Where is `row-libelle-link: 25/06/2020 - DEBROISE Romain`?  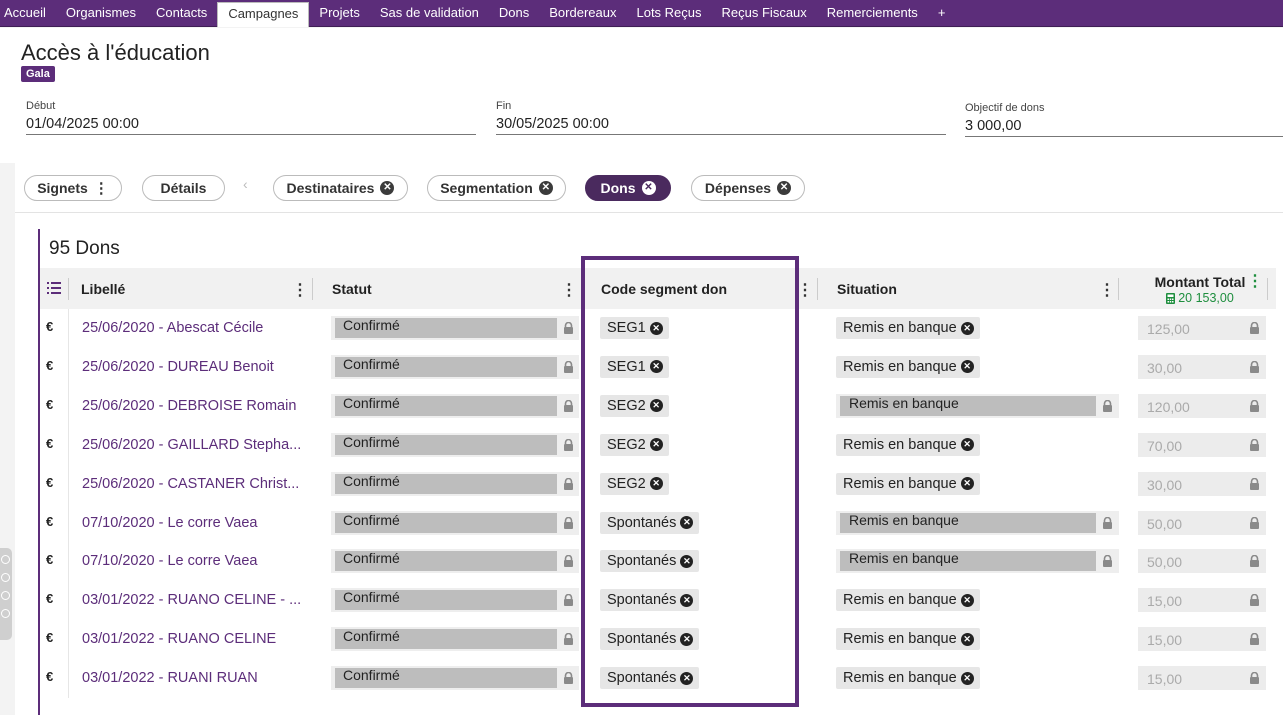
row-libelle-link: 25/06/2020 - DEBROISE Romain is located at coordinates (196, 406).